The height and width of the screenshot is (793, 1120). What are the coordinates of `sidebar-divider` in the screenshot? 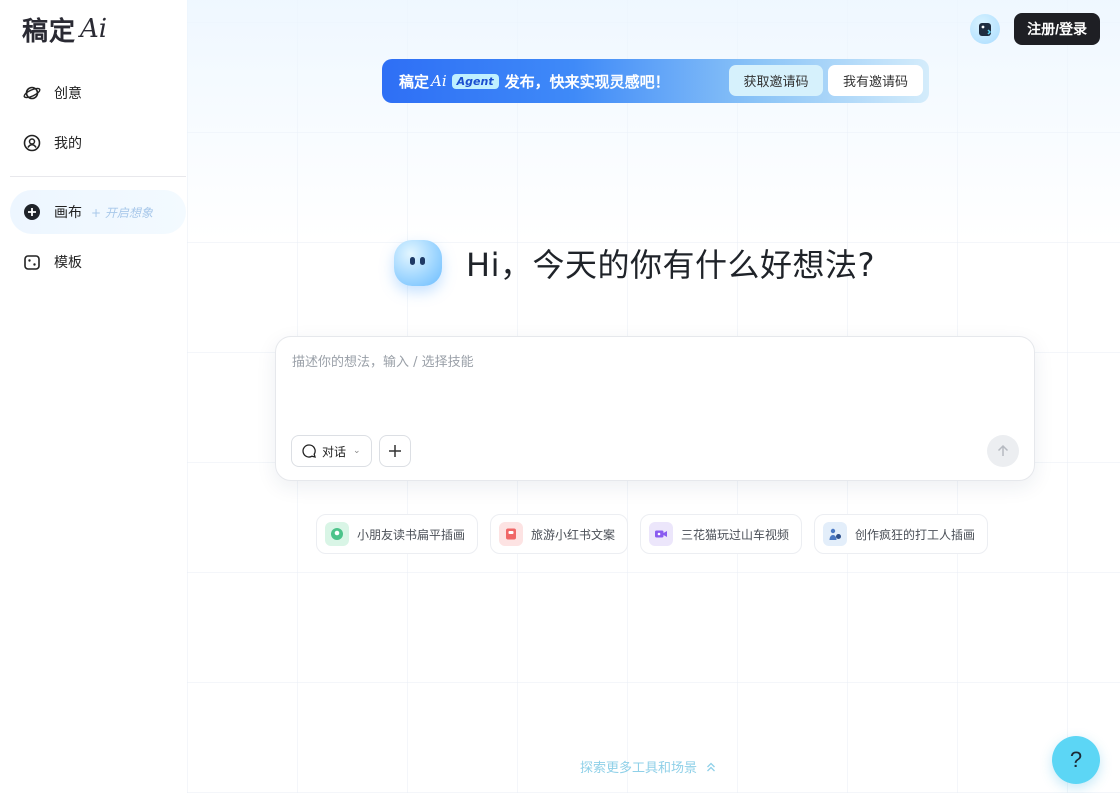 It's located at (98, 176).